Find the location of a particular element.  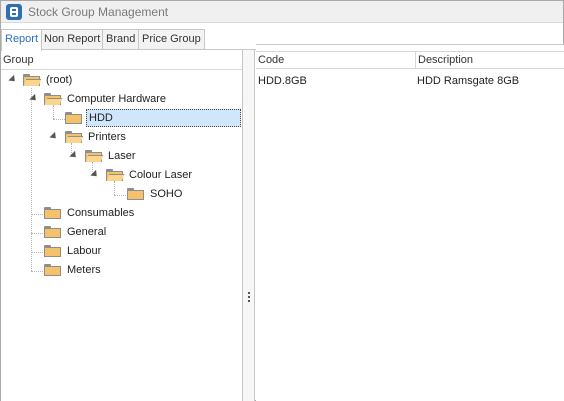

group-column-header: Group is located at coordinates (121, 60).